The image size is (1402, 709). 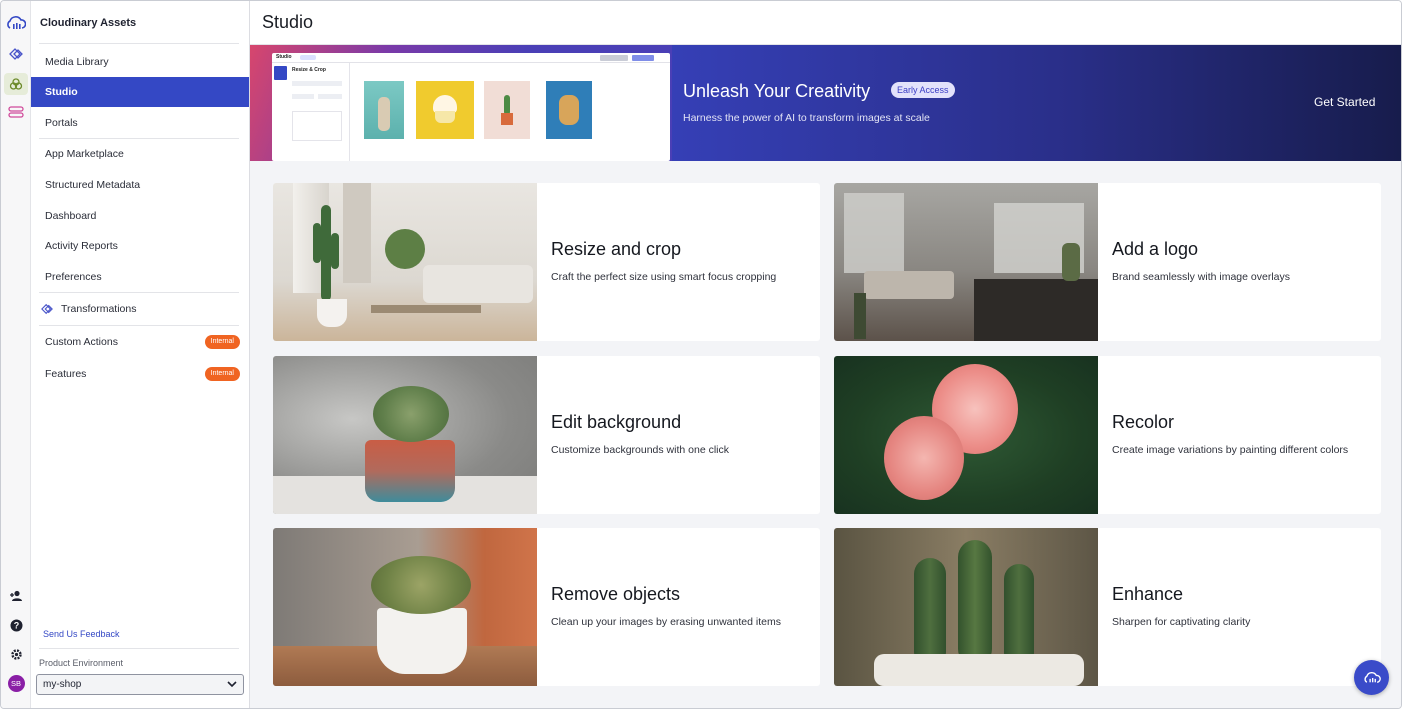 I want to click on preview-tag, so click(x=308, y=57).